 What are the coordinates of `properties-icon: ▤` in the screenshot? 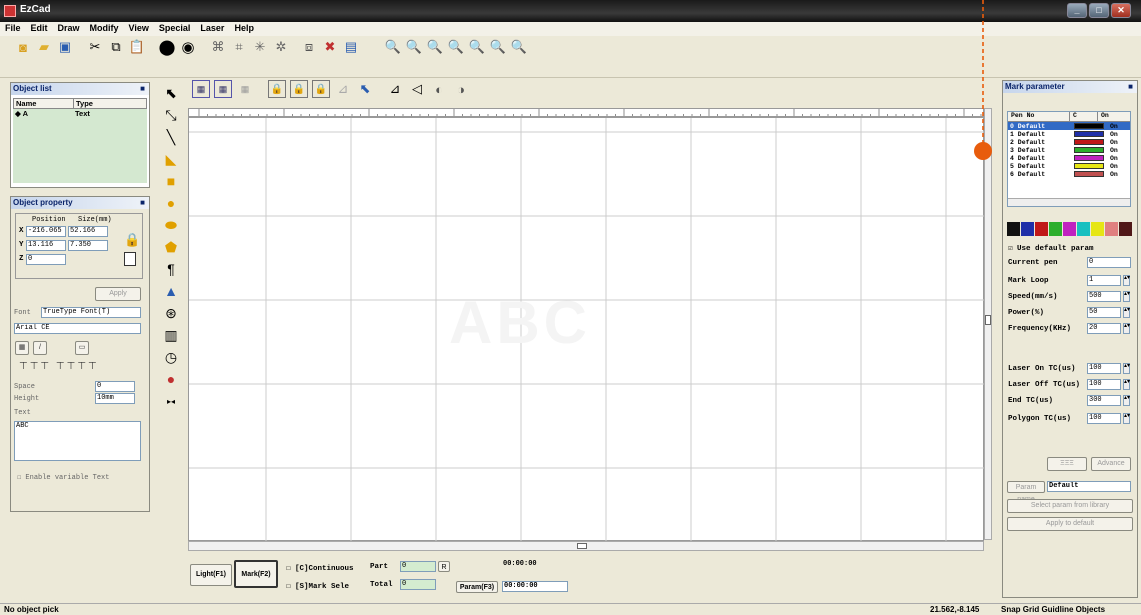 It's located at (351, 47).